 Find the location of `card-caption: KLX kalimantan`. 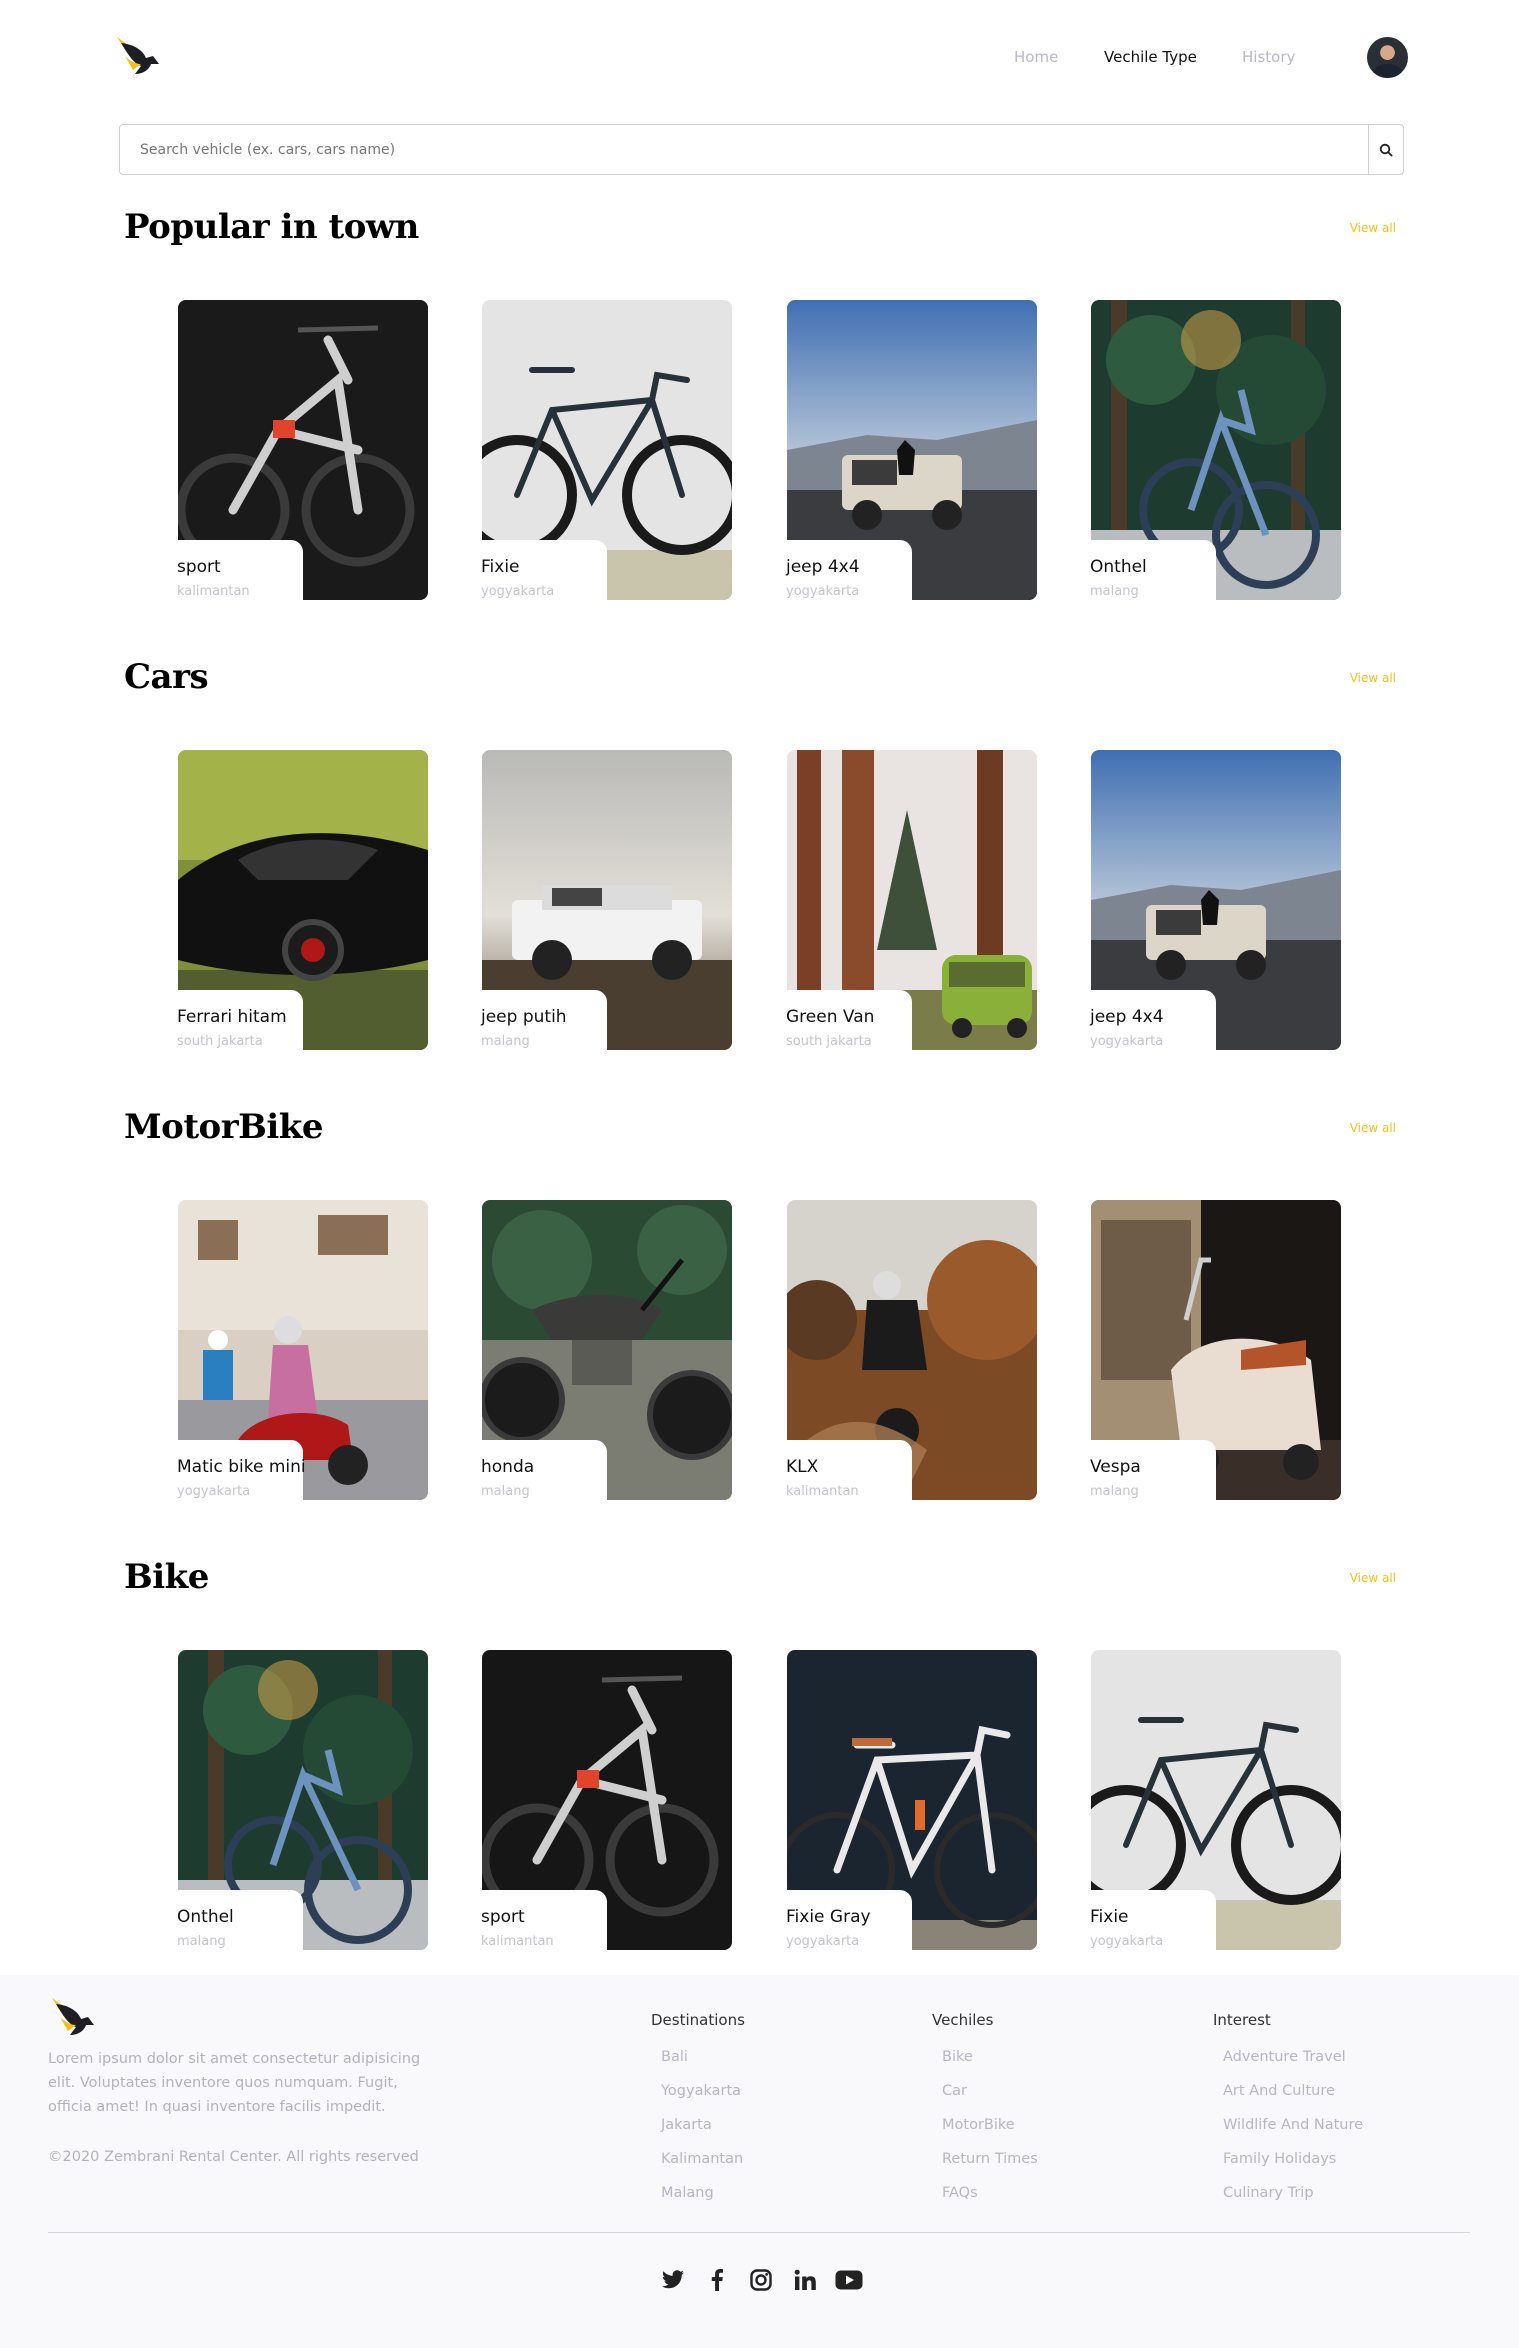

card-caption: KLX kalimantan is located at coordinates (849, 1472).